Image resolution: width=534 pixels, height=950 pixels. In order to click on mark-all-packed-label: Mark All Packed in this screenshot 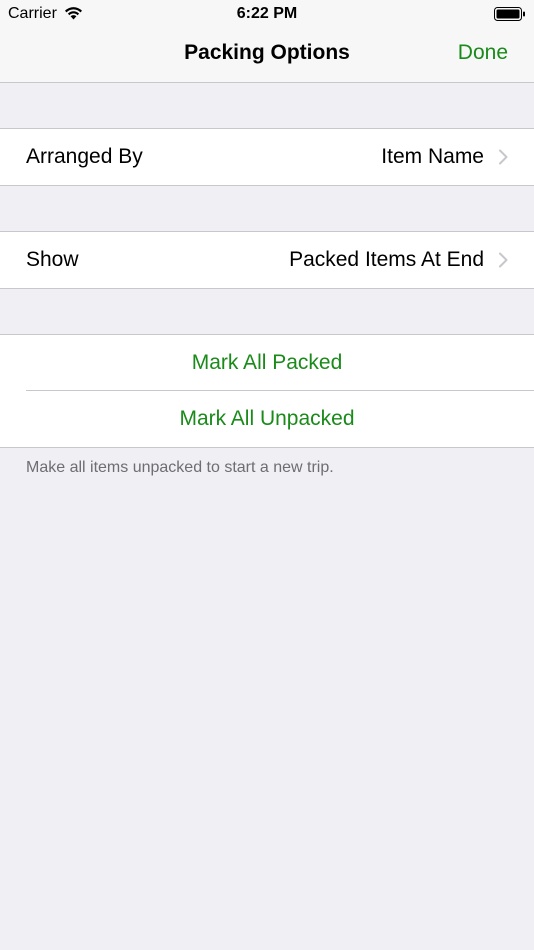, I will do `click(267, 362)`.